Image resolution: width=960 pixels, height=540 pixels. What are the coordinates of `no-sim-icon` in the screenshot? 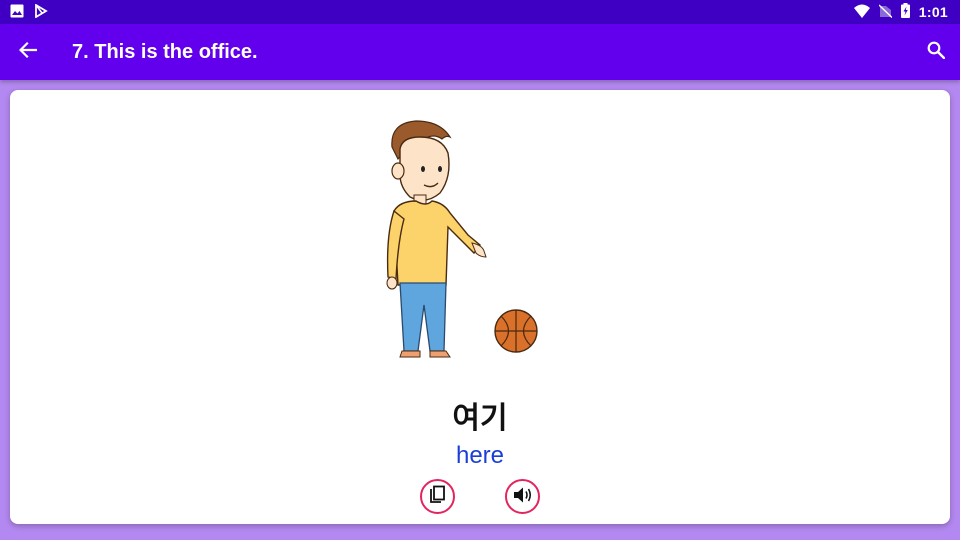 It's located at (885, 12).